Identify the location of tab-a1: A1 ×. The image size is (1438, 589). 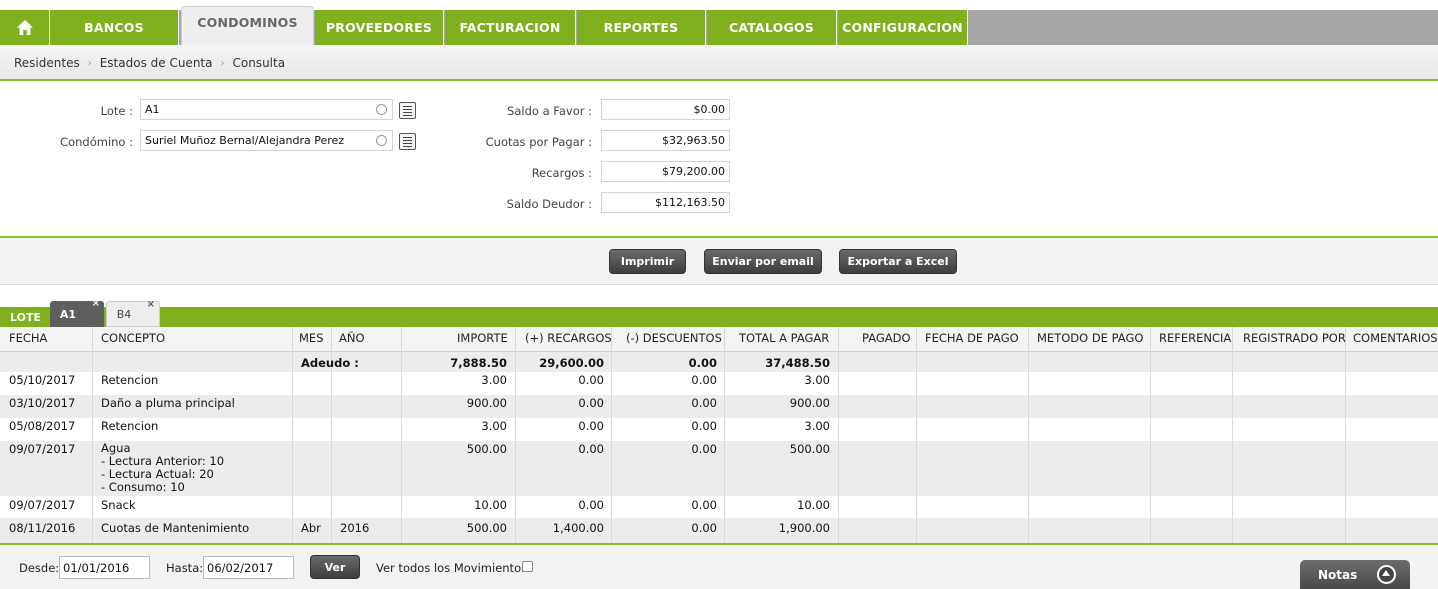
(77, 312).